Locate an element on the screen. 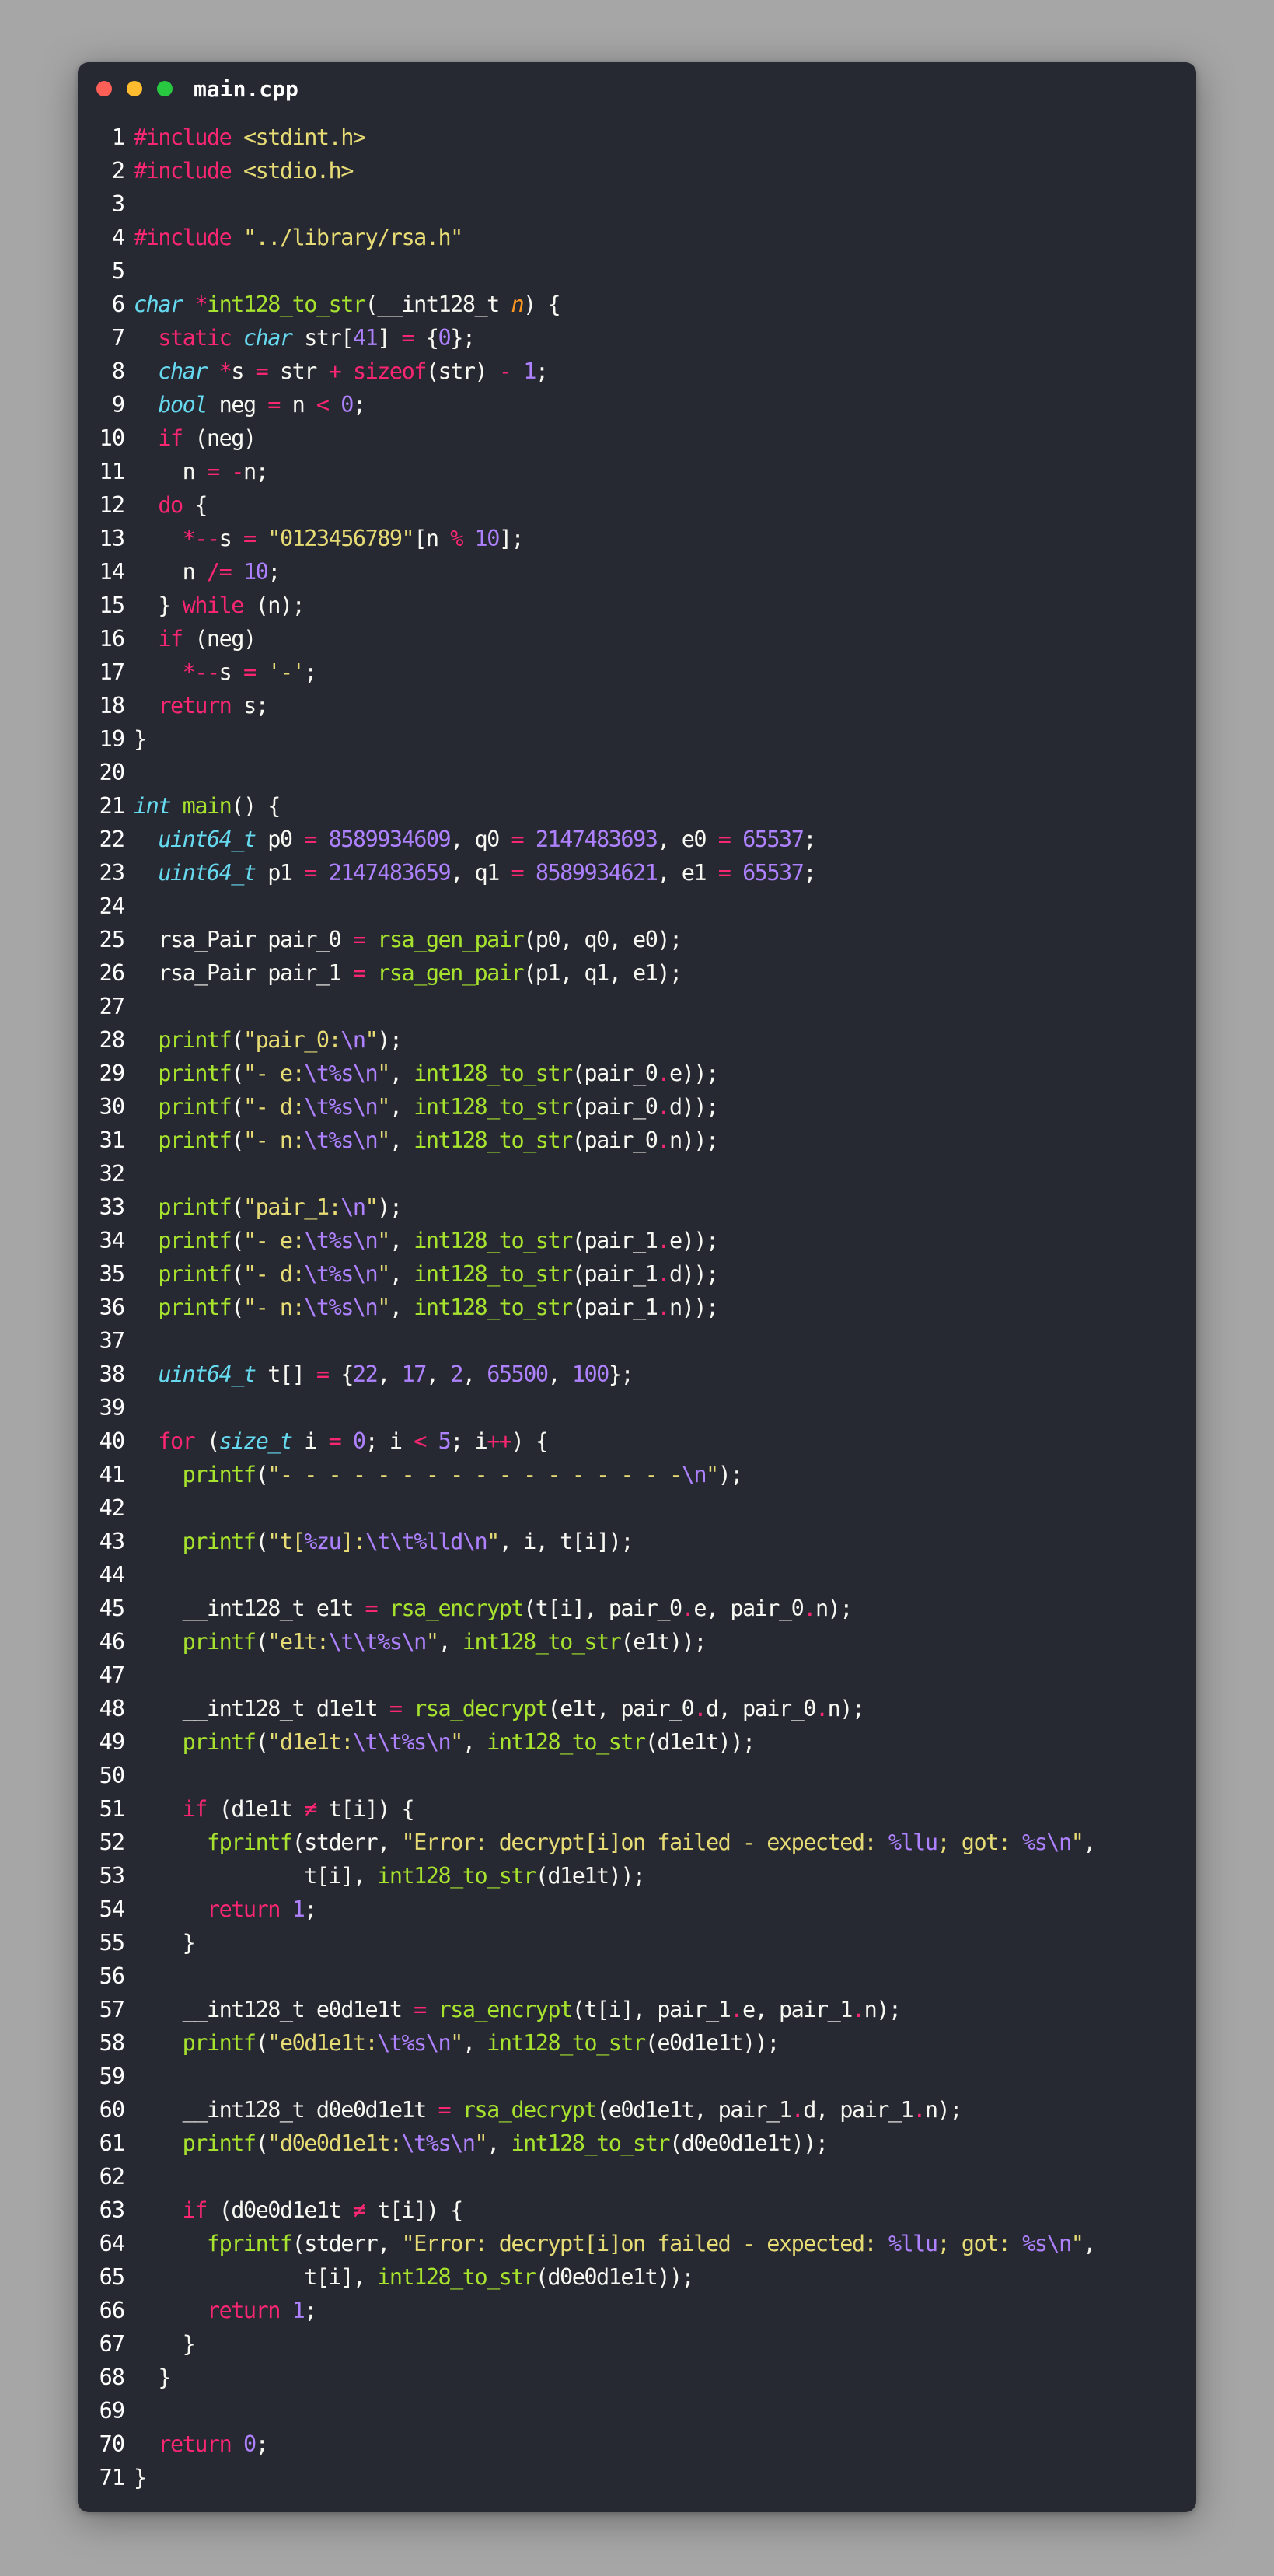  code-token: \t\t%s\n is located at coordinates (402, 1742).